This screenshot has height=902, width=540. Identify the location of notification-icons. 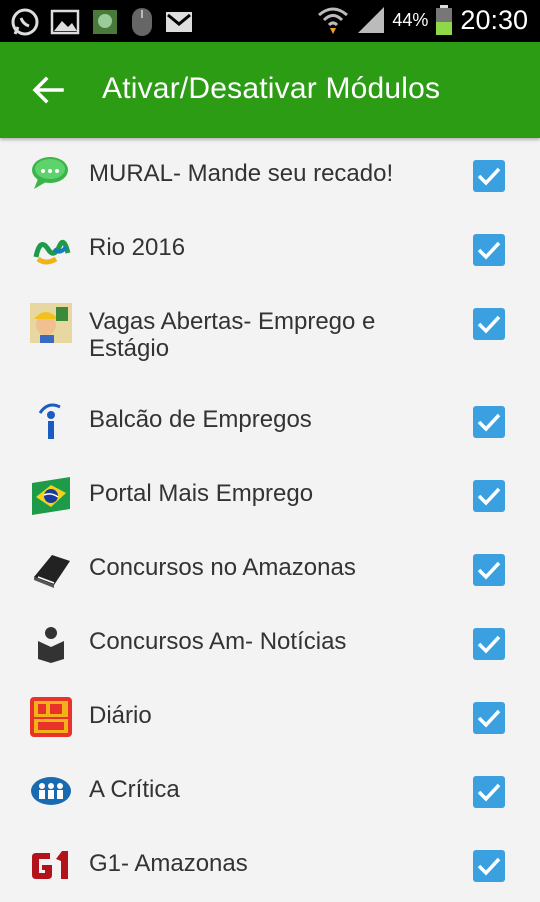
(102, 22).